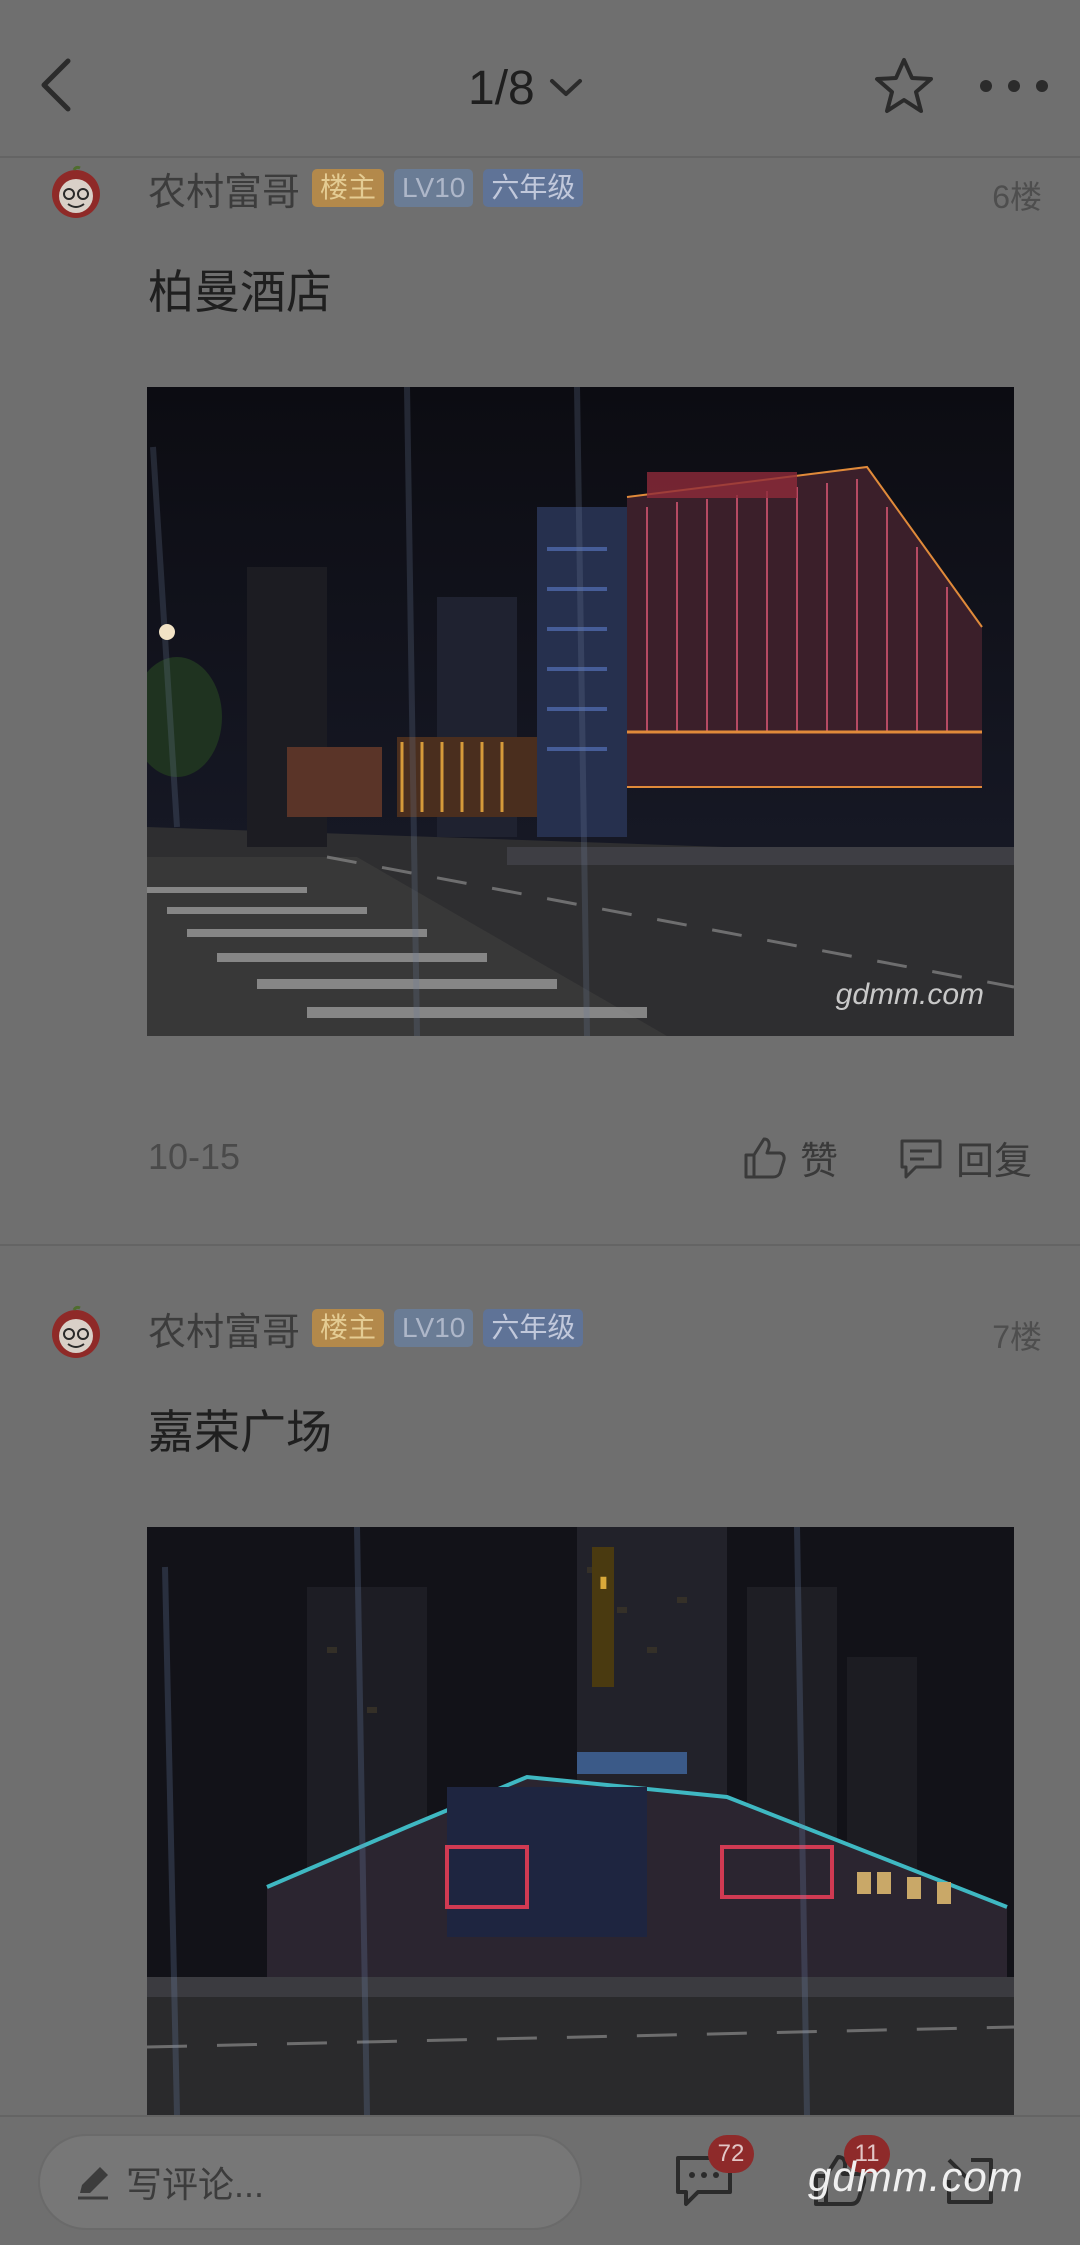 The image size is (1080, 2245). I want to click on bottom-bar: 写评论... 72 11 gdmm.com, so click(540, 2180).